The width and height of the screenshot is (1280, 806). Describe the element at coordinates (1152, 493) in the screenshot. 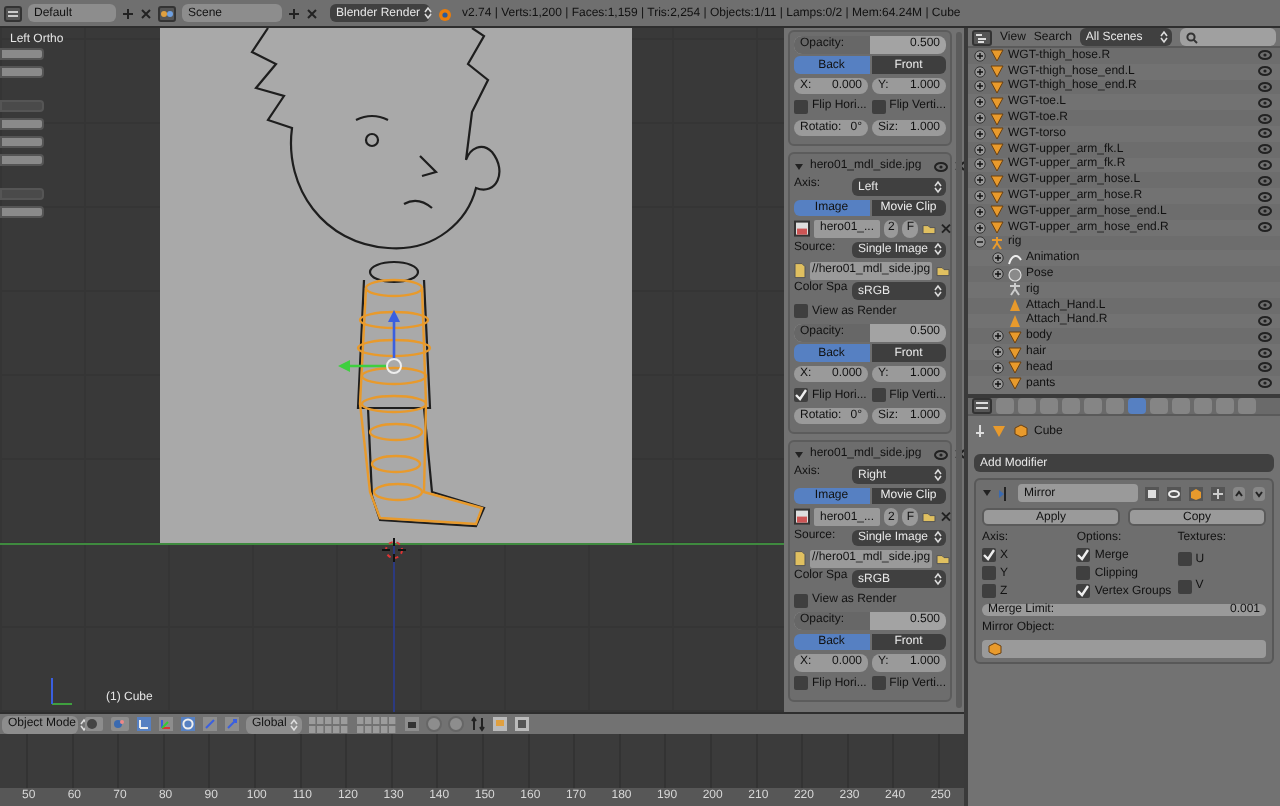

I see `render-toggle-icon` at that location.